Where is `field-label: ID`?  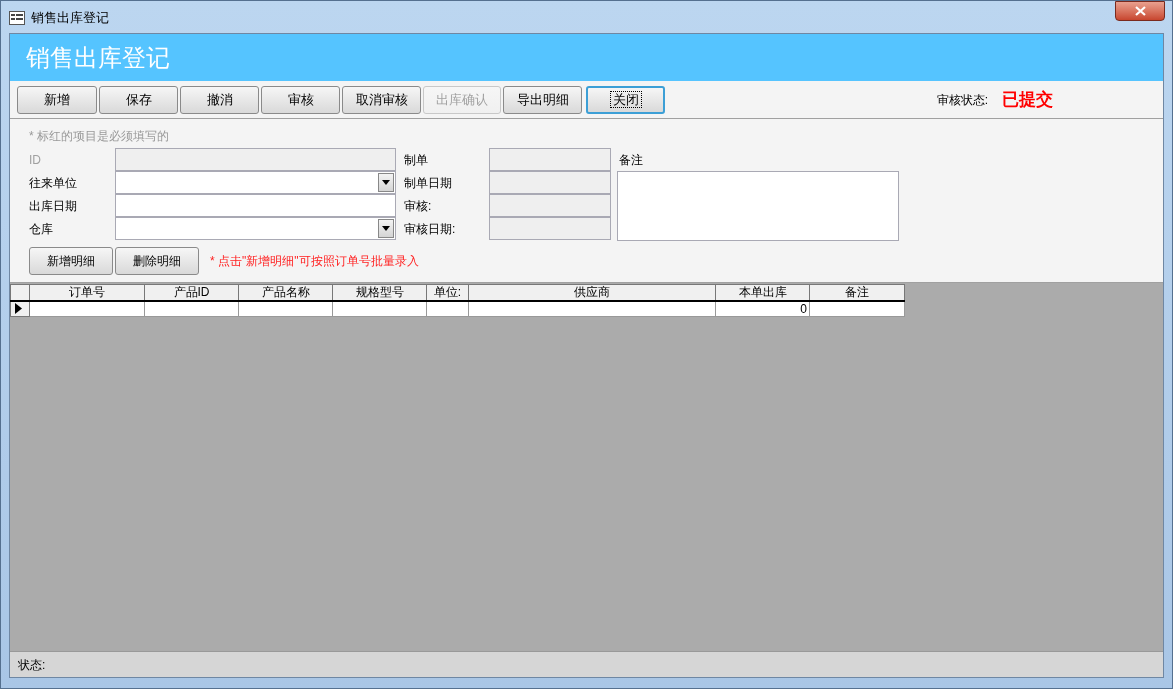 field-label: ID is located at coordinates (35, 160).